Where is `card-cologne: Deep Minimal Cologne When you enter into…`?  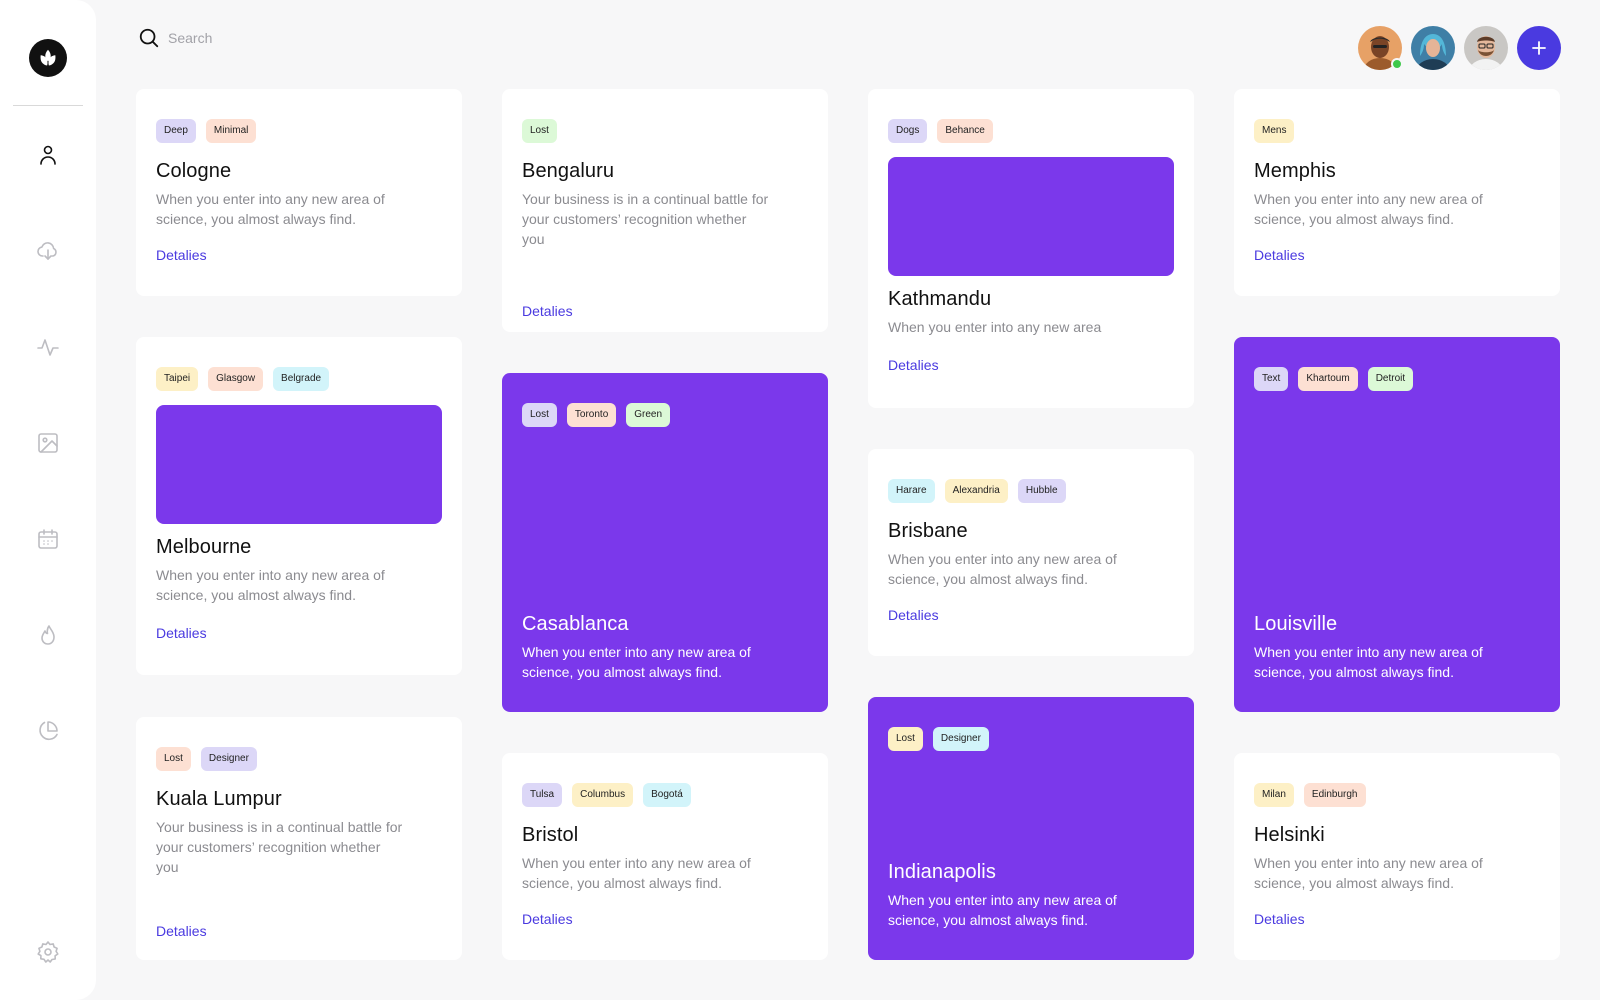
card-cologne: Deep Minimal Cologne When you enter into… is located at coordinates (299, 192).